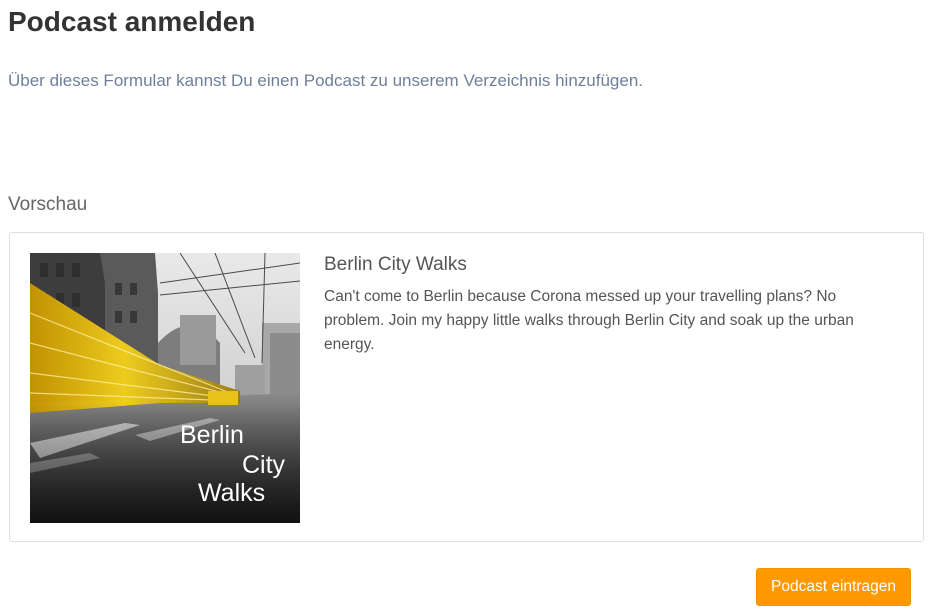 The height and width of the screenshot is (615, 934). I want to click on page-title: Podcast anmelden, so click(132, 21).